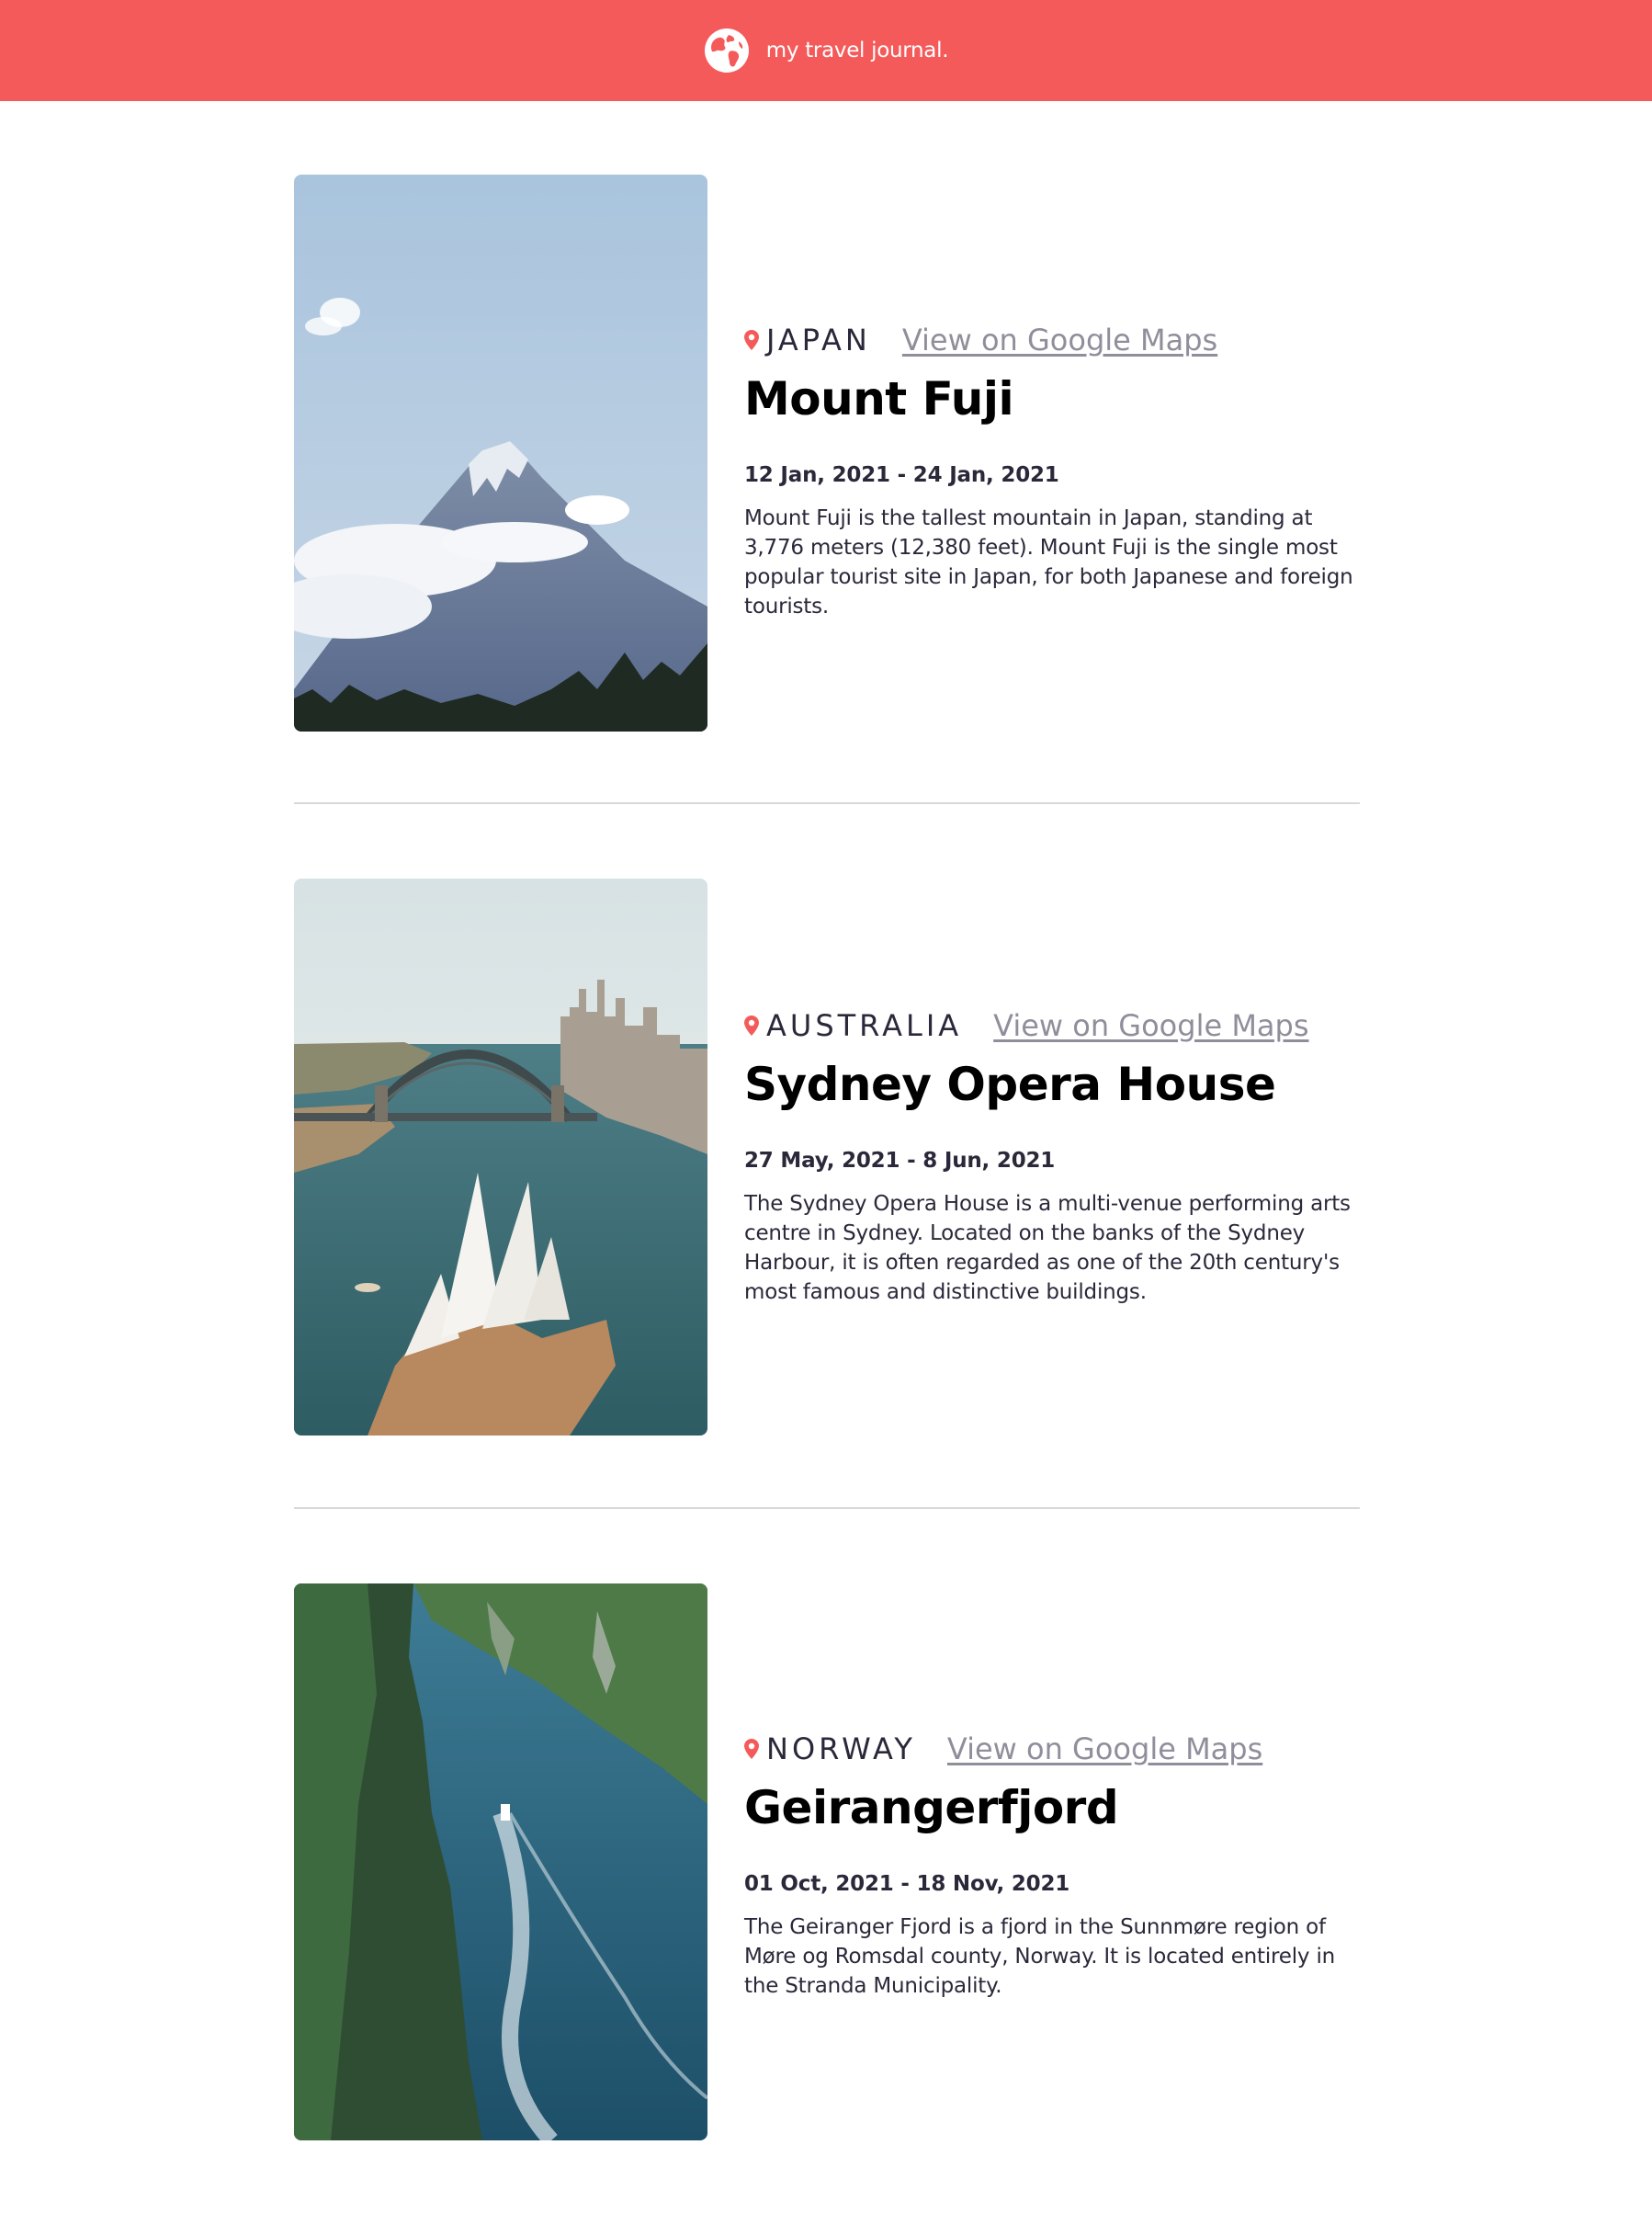  I want to click on entry-title: Sydney Opera House, so click(1010, 1084).